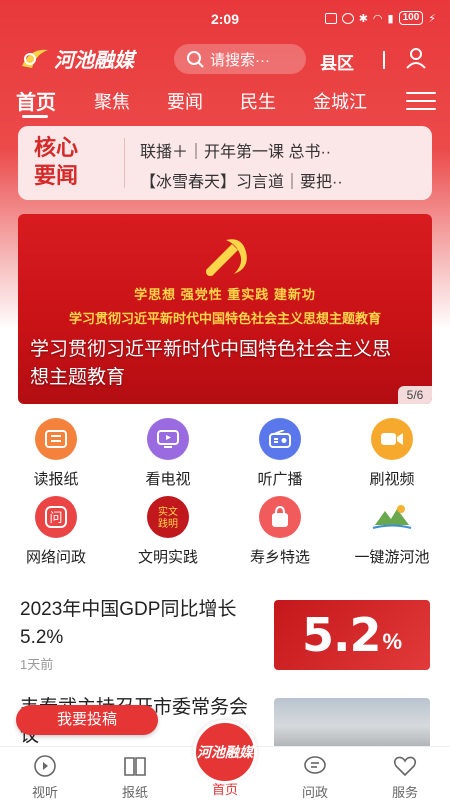 This screenshot has height=800, width=450. I want to click on ask-icon: 问, so click(56, 517).